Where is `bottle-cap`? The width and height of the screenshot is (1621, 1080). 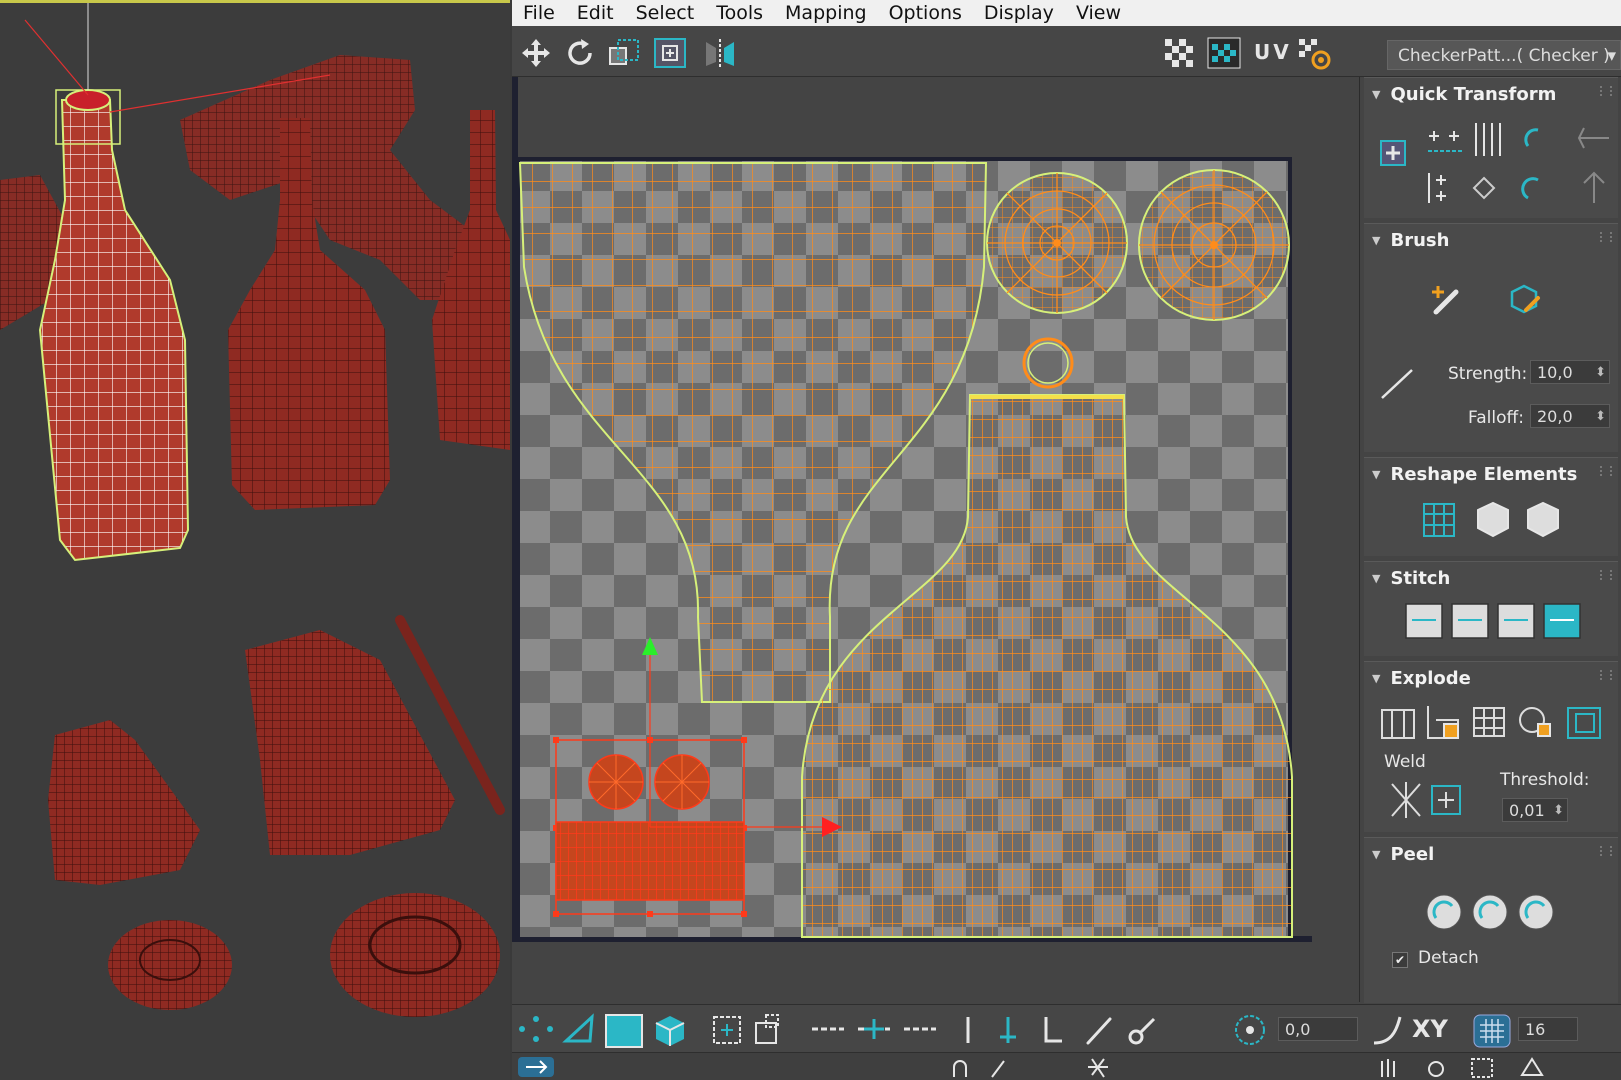 bottle-cap is located at coordinates (88, 100).